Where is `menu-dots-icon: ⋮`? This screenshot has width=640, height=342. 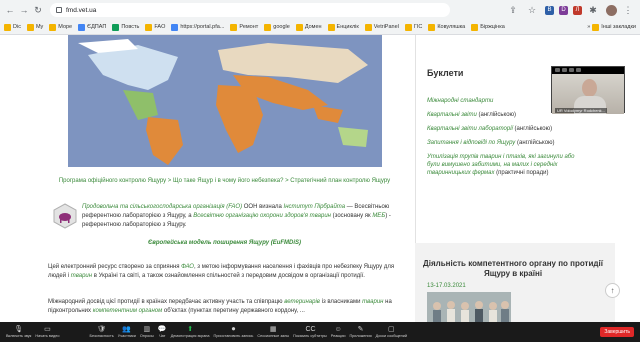
menu-dots-icon: ⋮ is located at coordinates (628, 10).